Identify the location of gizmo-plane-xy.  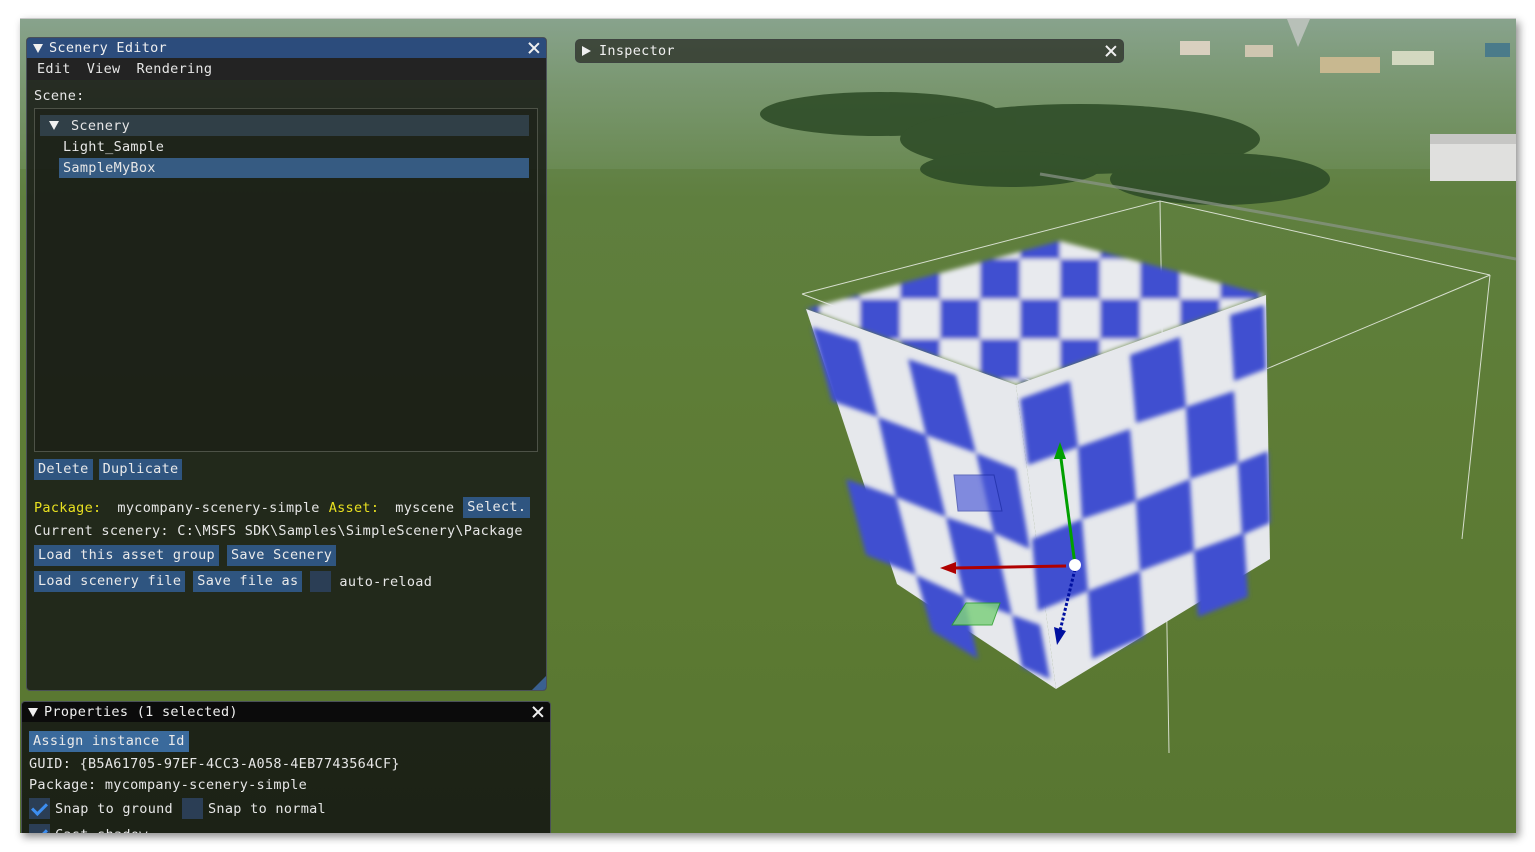
(978, 493).